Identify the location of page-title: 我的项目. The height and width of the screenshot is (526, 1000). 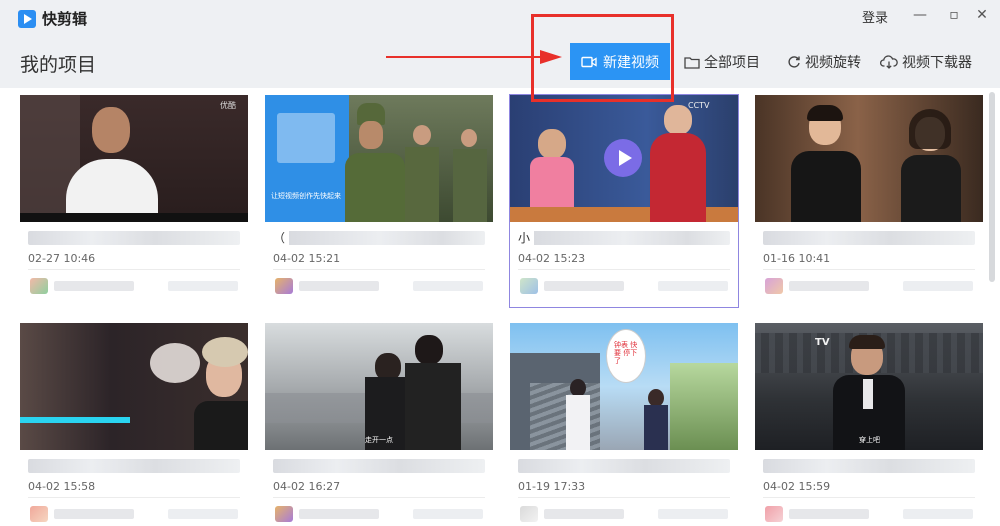
(58, 65).